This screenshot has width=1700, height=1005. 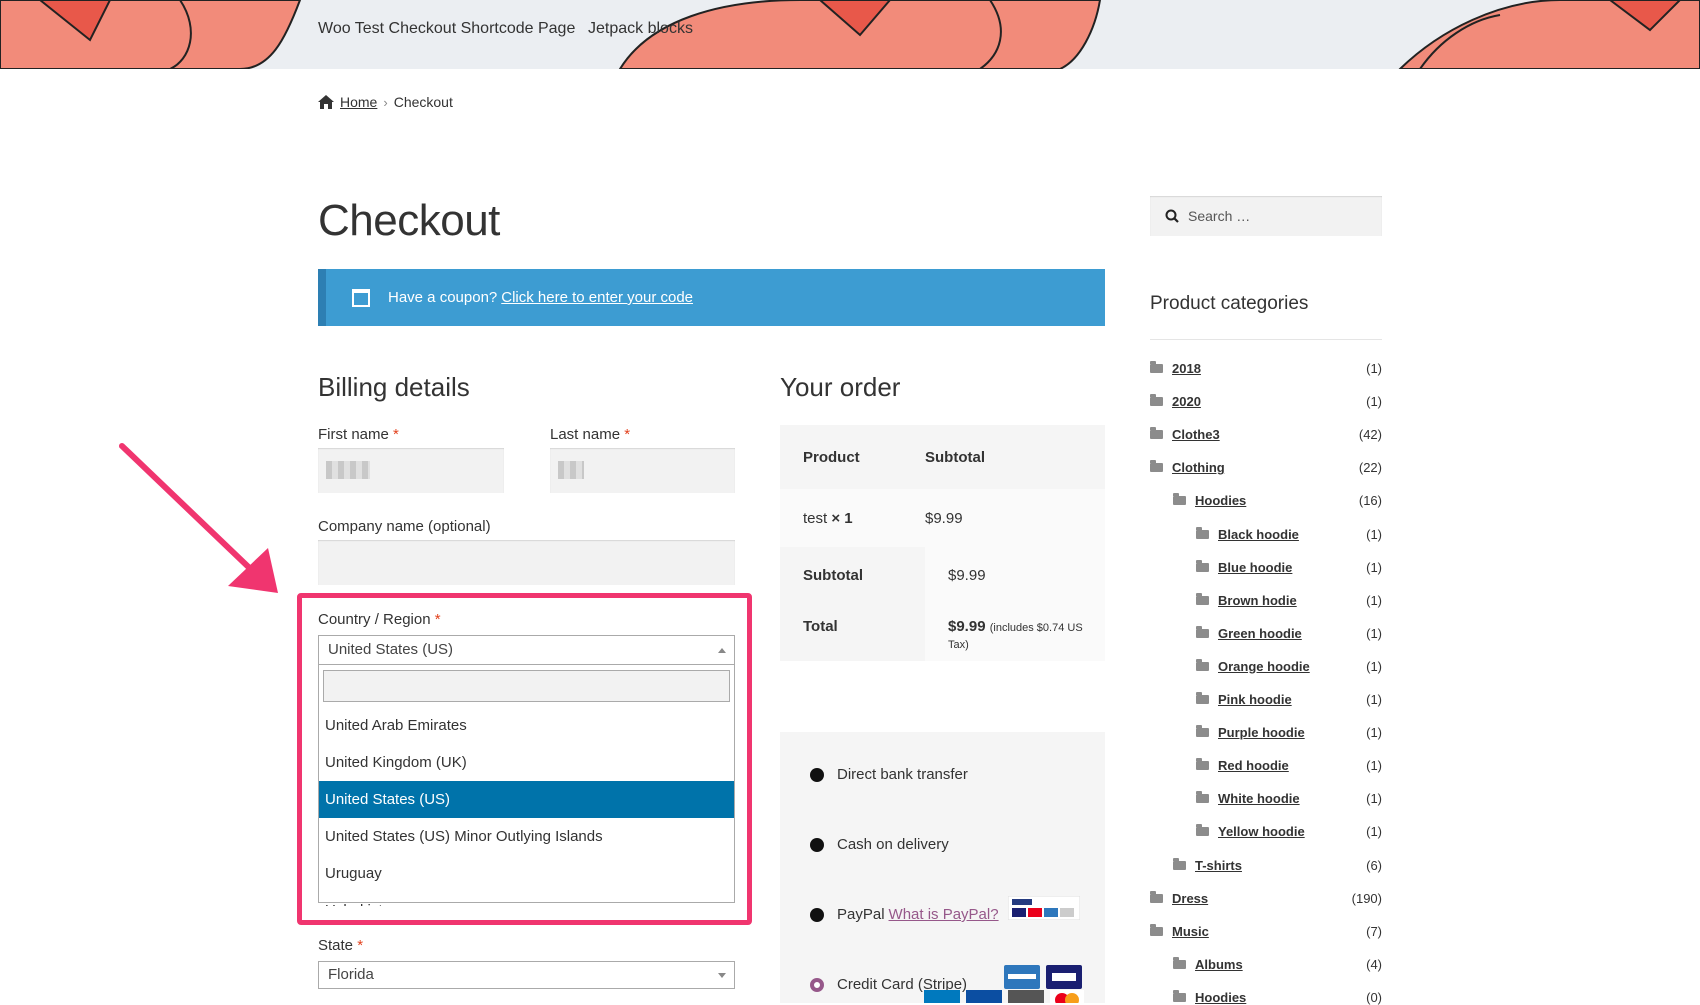 I want to click on header-decoration, so click(x=850, y=34).